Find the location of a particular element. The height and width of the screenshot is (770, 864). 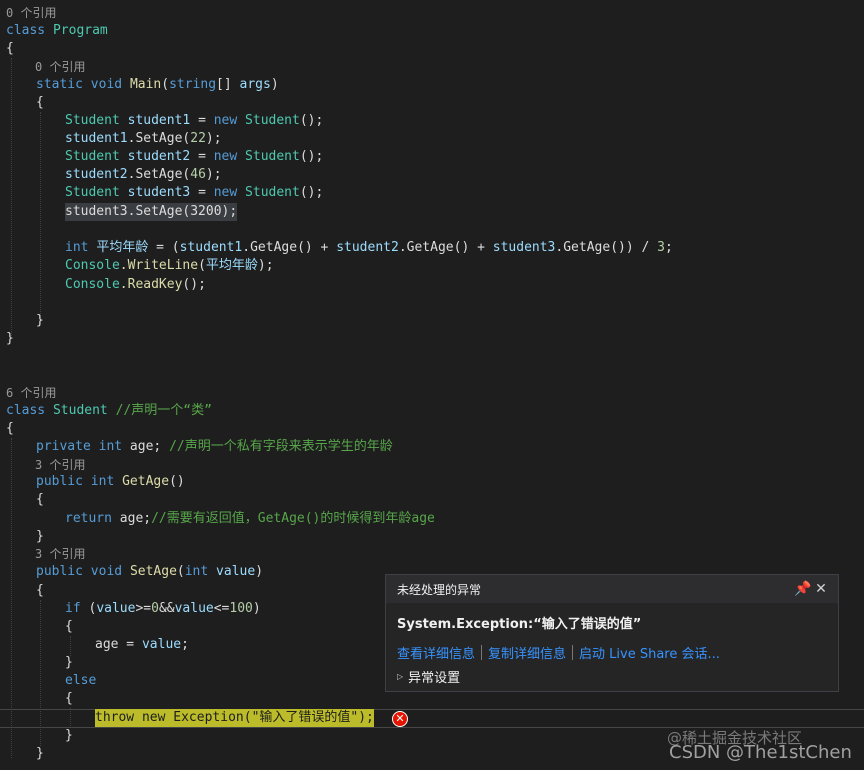

keyword: string is located at coordinates (193, 84).